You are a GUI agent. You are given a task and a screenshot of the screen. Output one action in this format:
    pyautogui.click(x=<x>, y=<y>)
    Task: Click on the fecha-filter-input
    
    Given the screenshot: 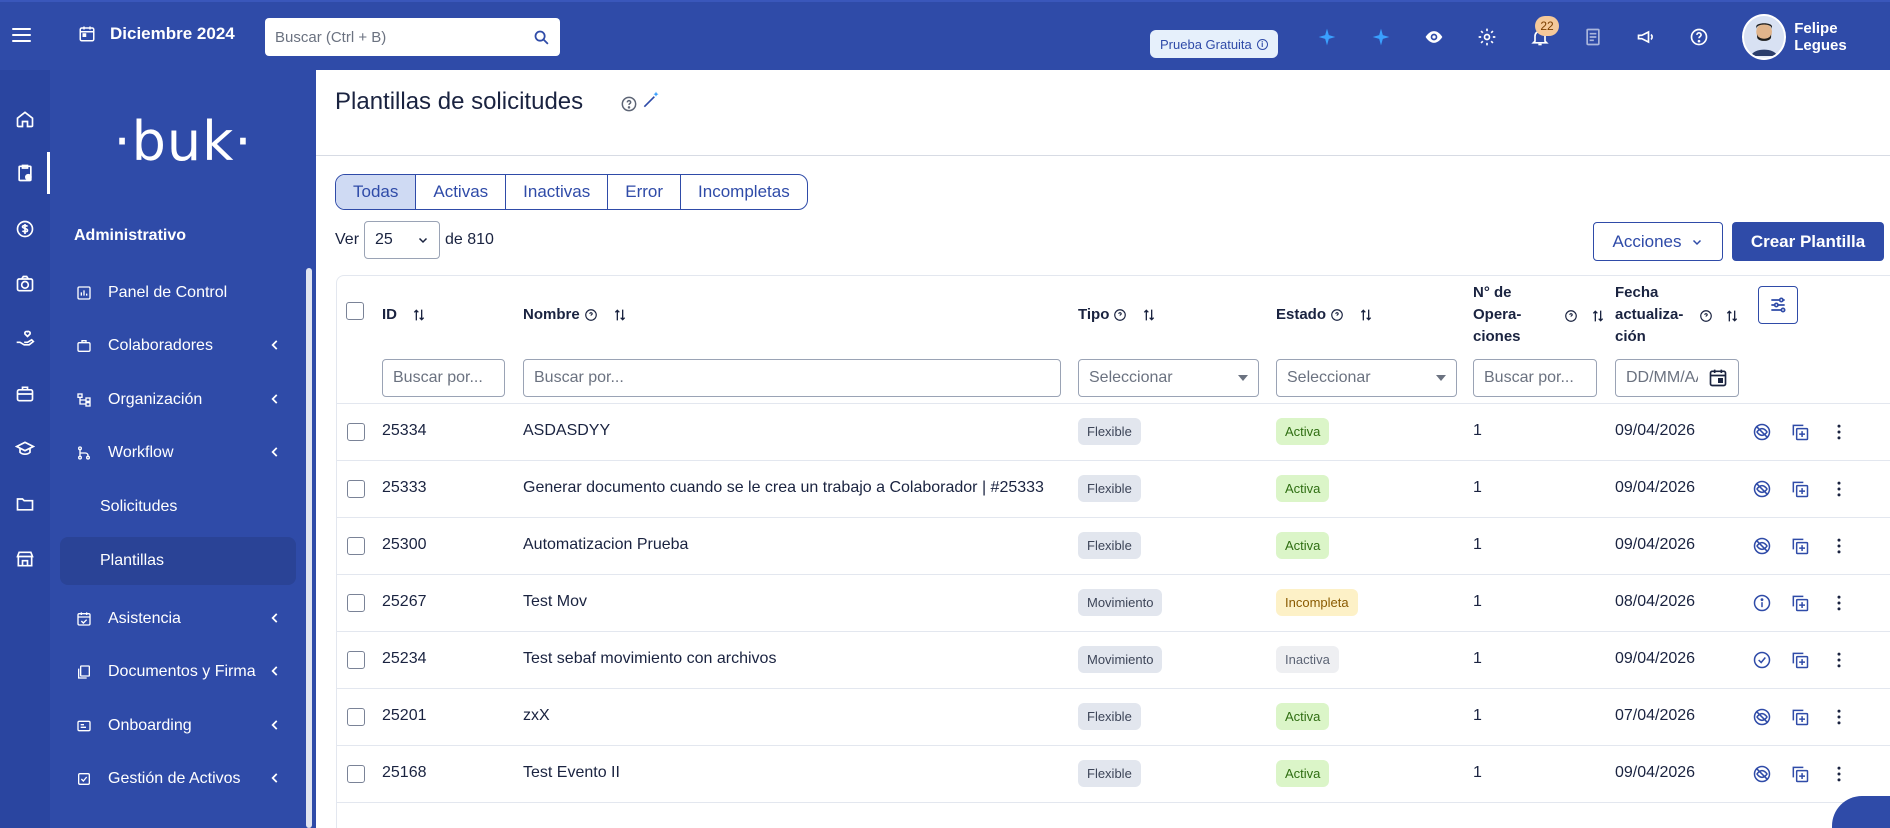 What is the action you would take?
    pyautogui.click(x=1662, y=378)
    